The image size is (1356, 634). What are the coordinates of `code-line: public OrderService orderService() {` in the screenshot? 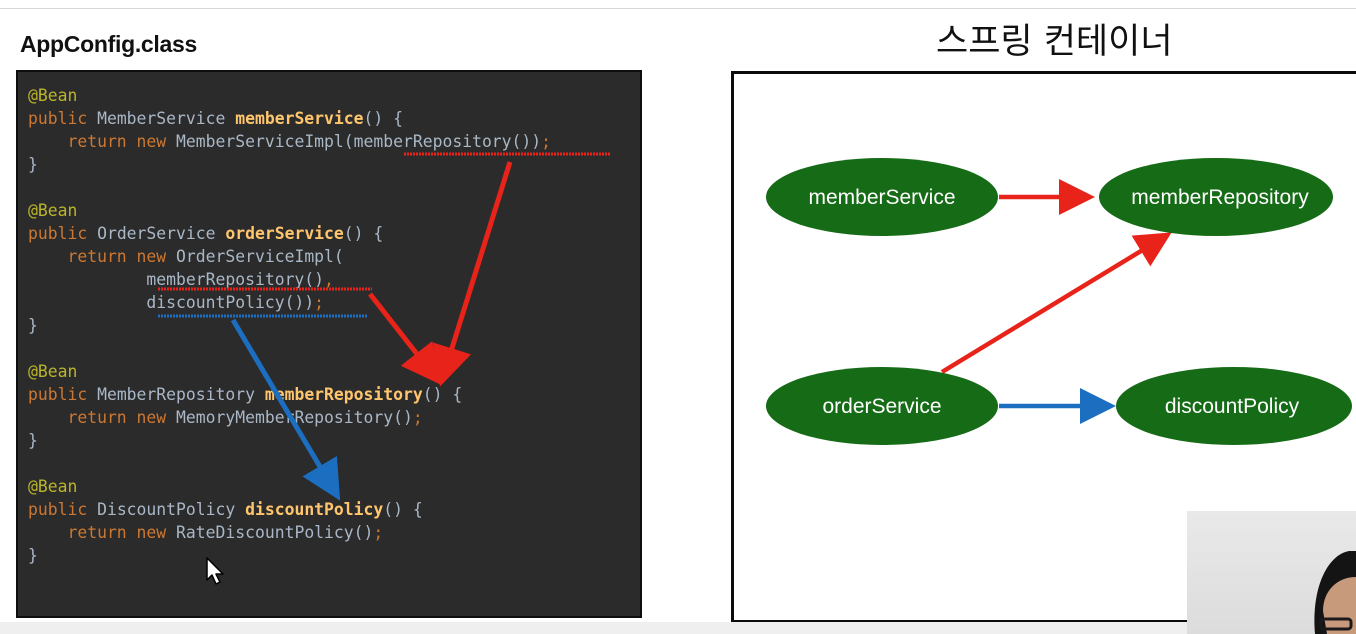 It's located at (289, 233).